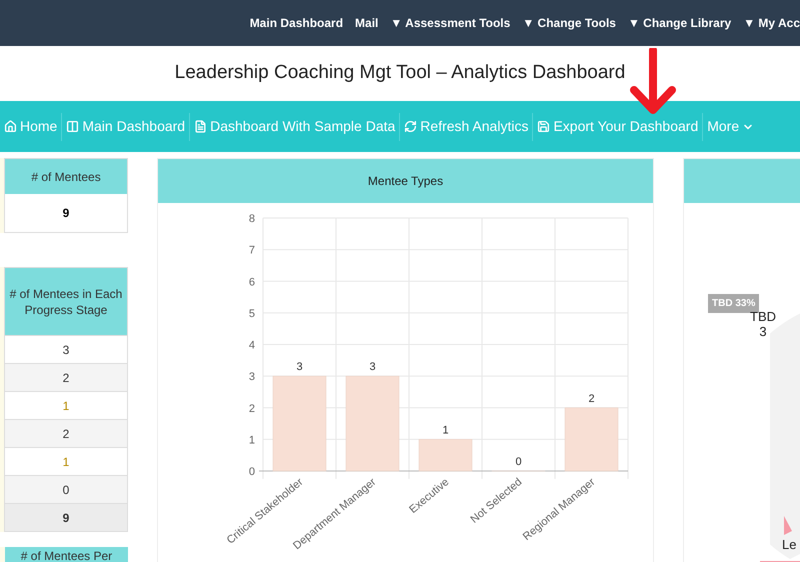 The image size is (800, 562). I want to click on save-icon, so click(543, 126).